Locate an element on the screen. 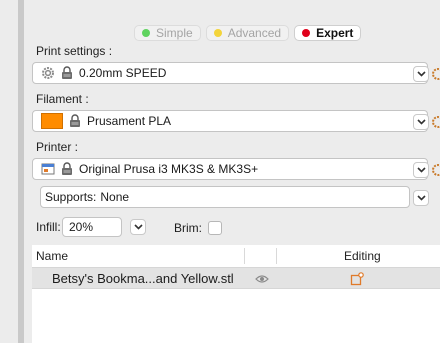 The image size is (440, 343). mode-selector: Simple Advanced Expert is located at coordinates (248, 33).